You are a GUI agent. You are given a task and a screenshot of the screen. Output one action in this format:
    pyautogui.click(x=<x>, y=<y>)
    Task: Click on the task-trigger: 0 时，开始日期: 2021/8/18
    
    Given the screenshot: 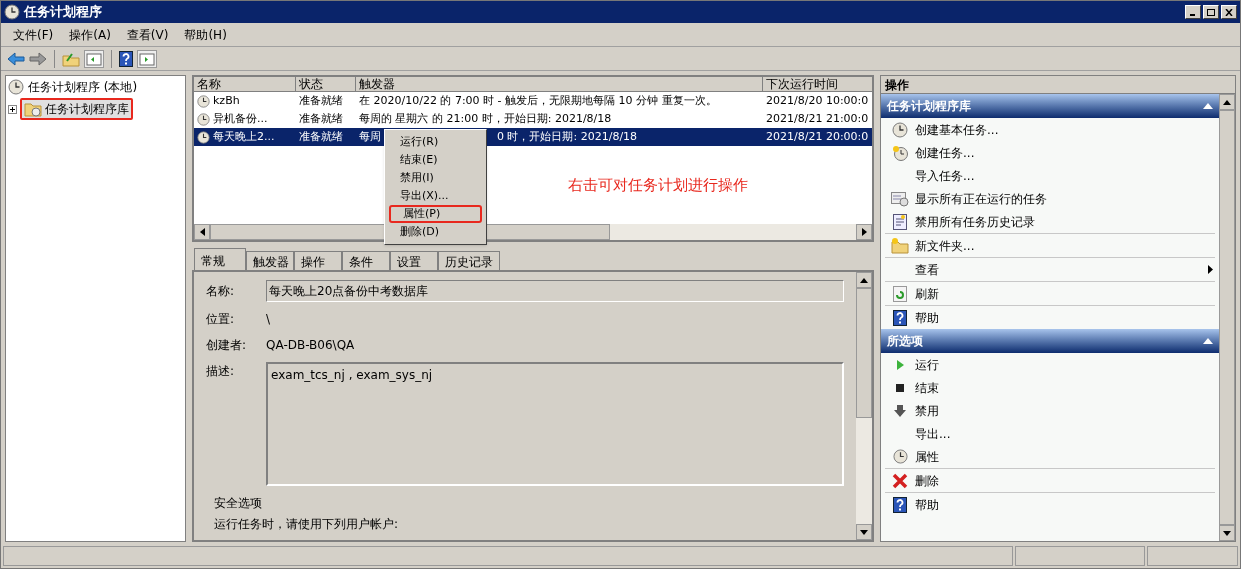 What is the action you would take?
    pyautogui.click(x=567, y=136)
    